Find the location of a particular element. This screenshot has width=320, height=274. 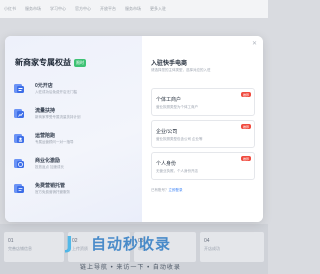

store-icon is located at coordinates (19, 88).